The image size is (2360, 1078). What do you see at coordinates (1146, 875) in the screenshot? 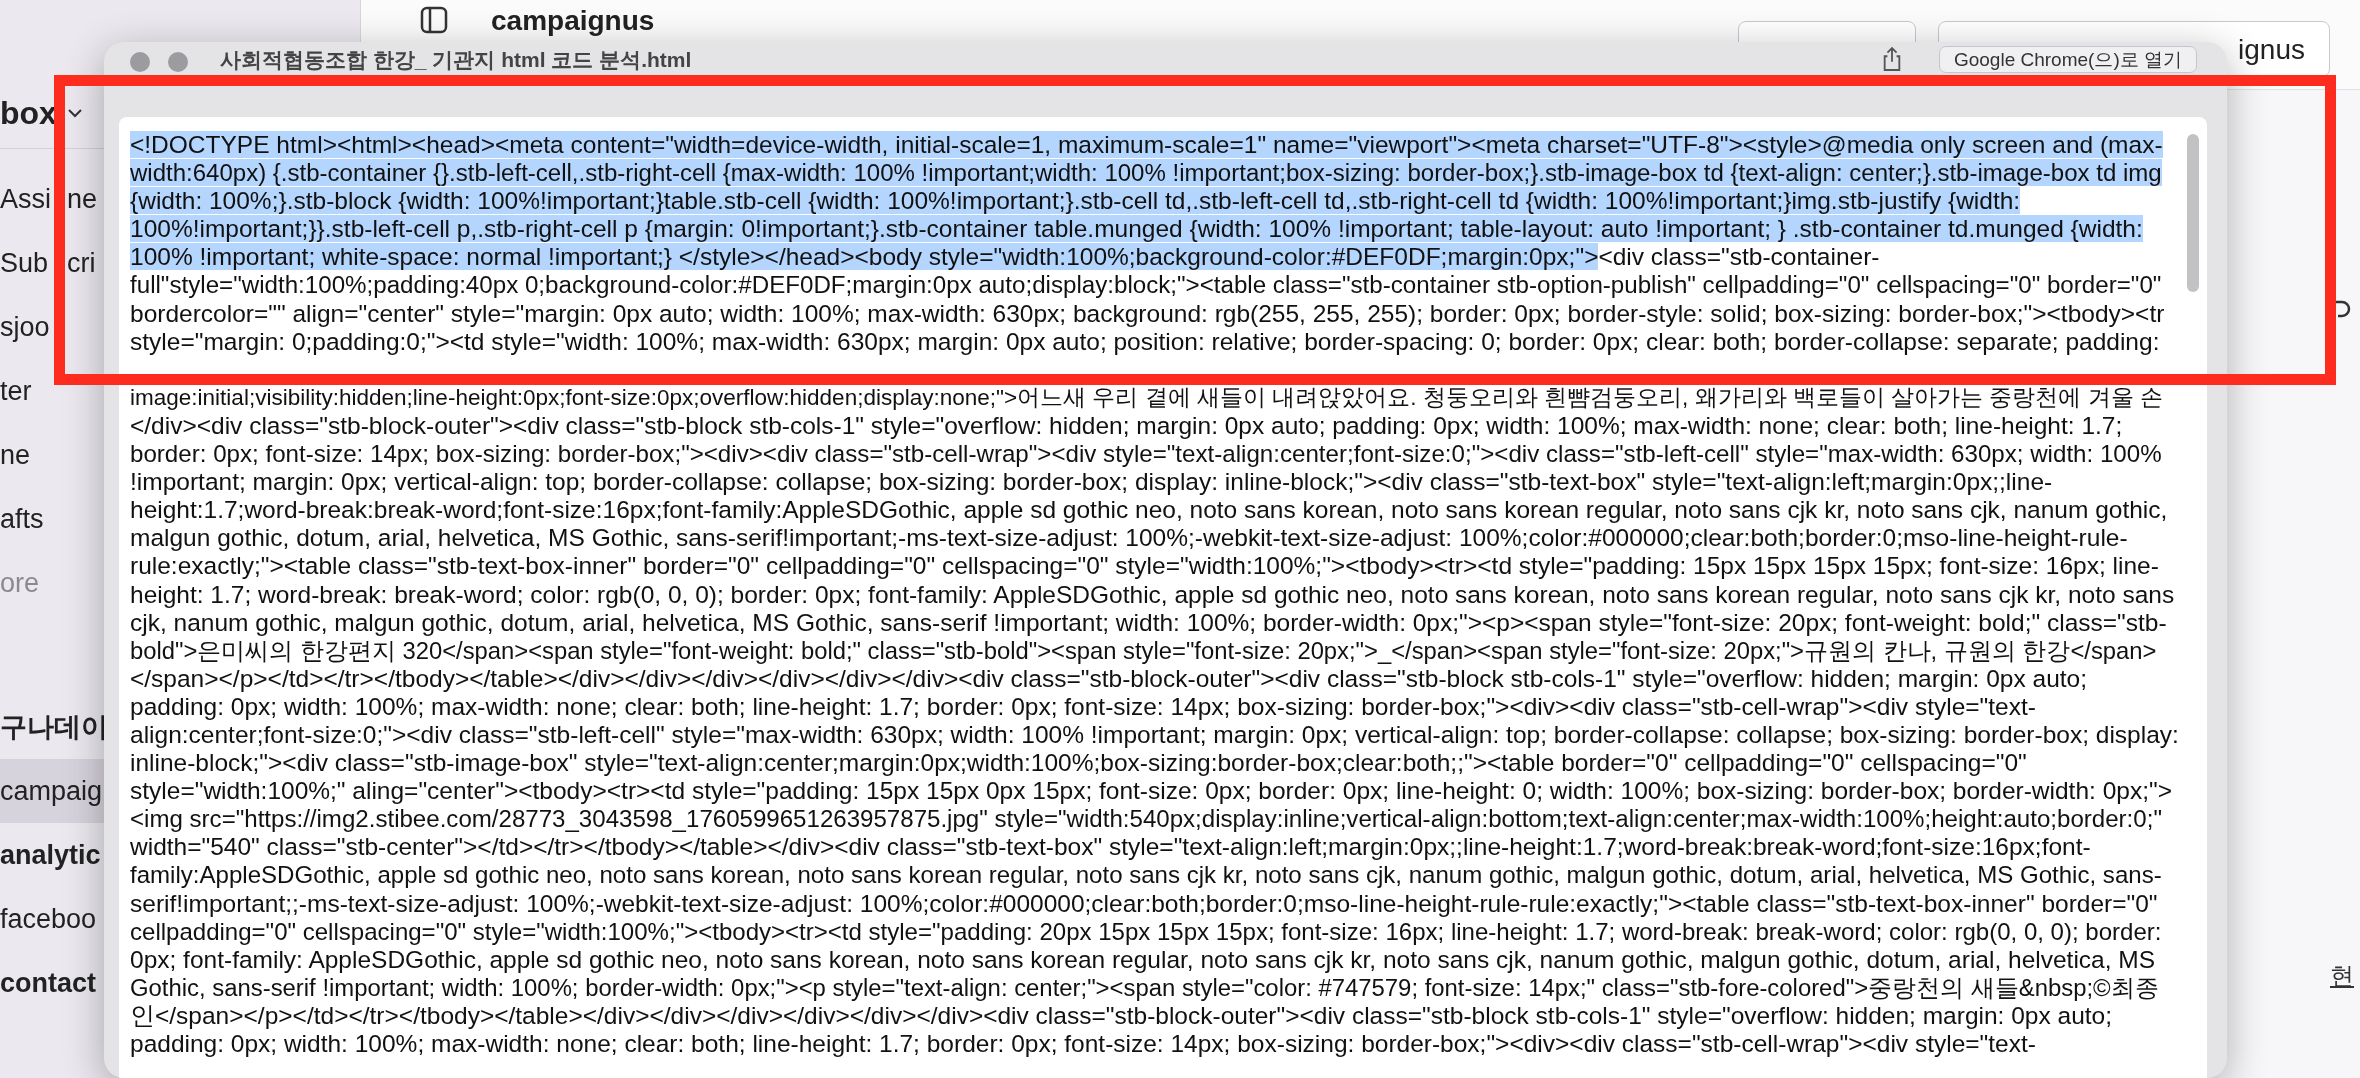
I see `code-text: family:AppleSDGothic, apple sd gothic neo, noto sans korean, noto sans korean regular, noto sans cjk kr, noto sans cjk, nanum gothic, malgun gothic, dotum, arial, helvetica, MS Gothic, sans-` at bounding box center [1146, 875].